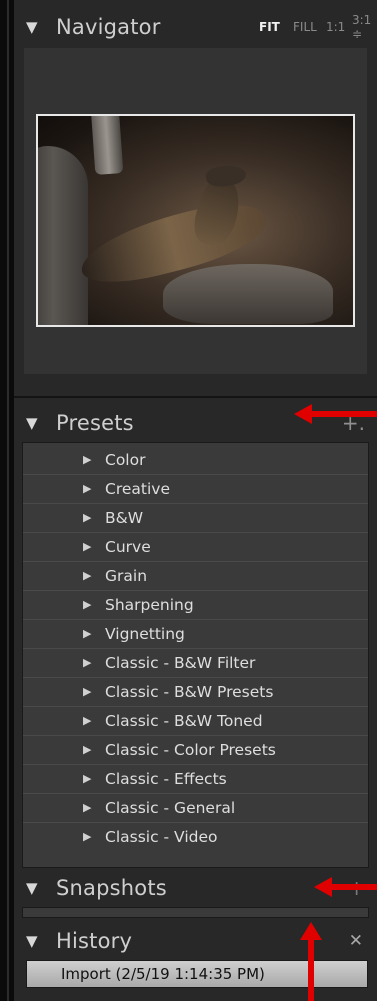 This screenshot has width=377, height=1001. I want to click on panel-edge, so click(8, 500).